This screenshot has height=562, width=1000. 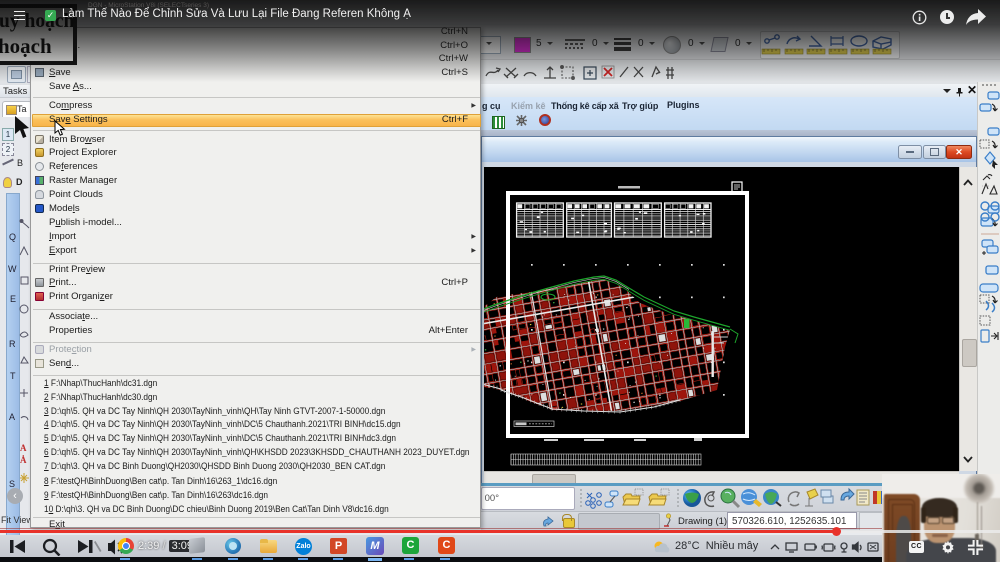 I want to click on svg-text: A, so click(x=23, y=448).